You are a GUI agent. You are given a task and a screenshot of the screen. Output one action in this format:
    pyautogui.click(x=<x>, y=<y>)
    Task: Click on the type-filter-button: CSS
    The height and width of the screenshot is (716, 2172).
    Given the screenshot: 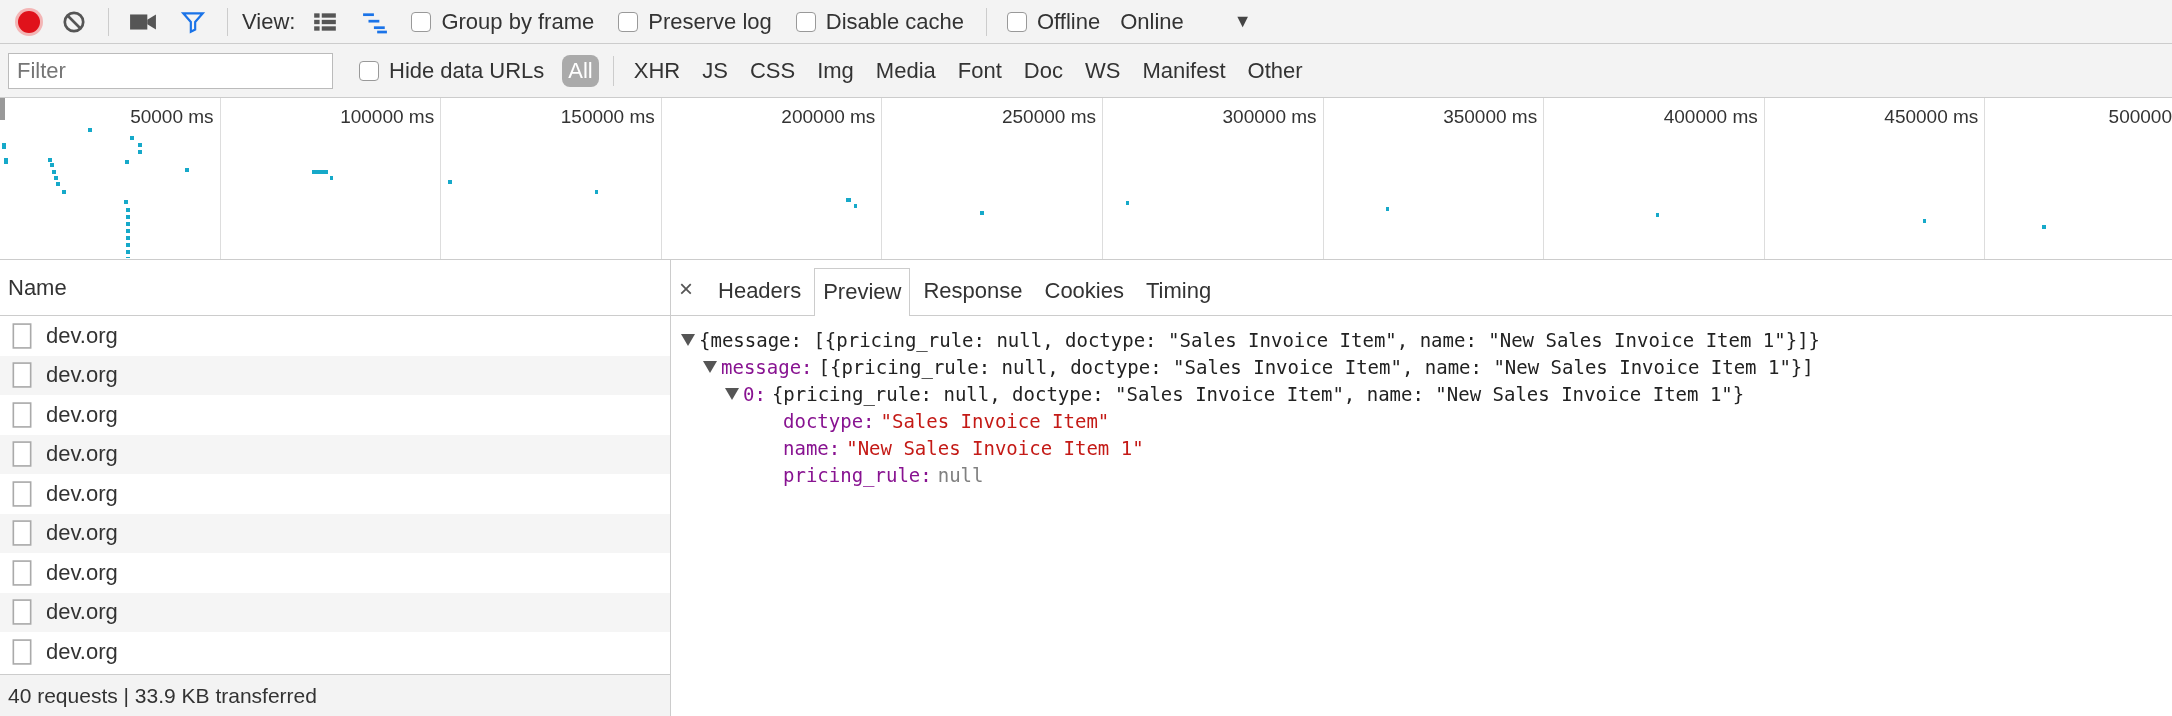 What is the action you would take?
    pyautogui.click(x=772, y=70)
    